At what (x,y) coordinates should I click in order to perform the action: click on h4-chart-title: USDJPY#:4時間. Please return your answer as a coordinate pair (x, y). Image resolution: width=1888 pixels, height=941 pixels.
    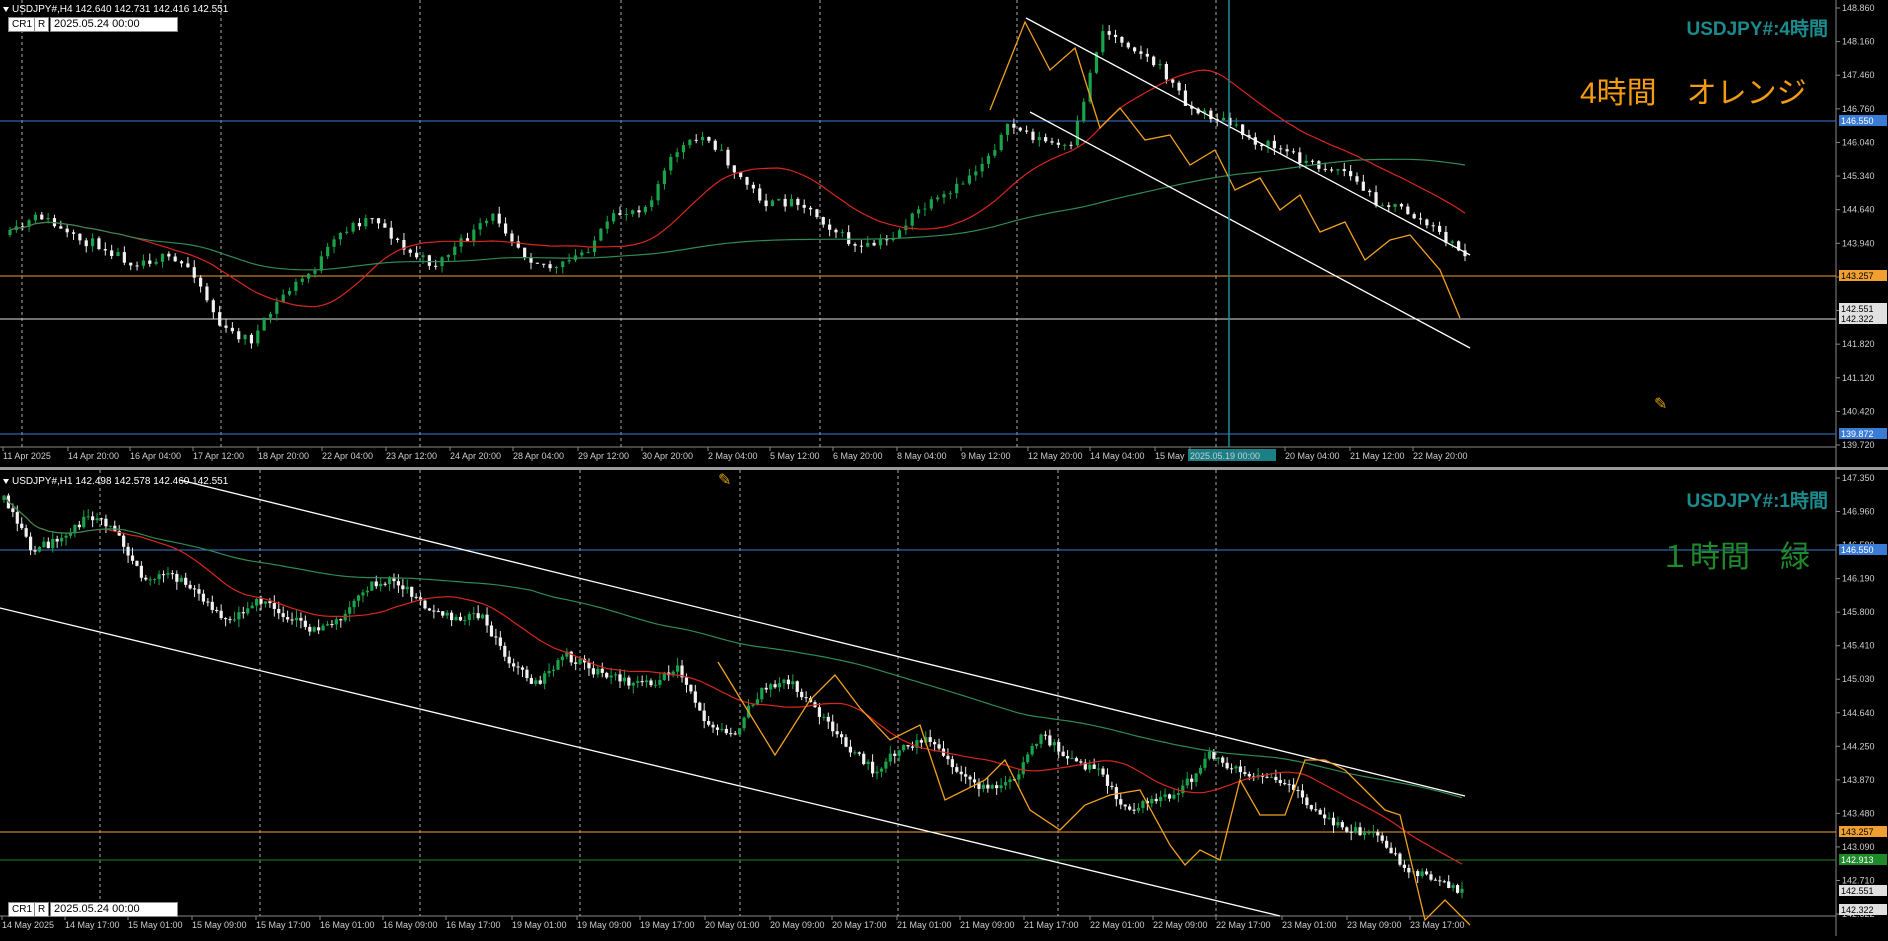
    Looking at the image, I should click on (1757, 29).